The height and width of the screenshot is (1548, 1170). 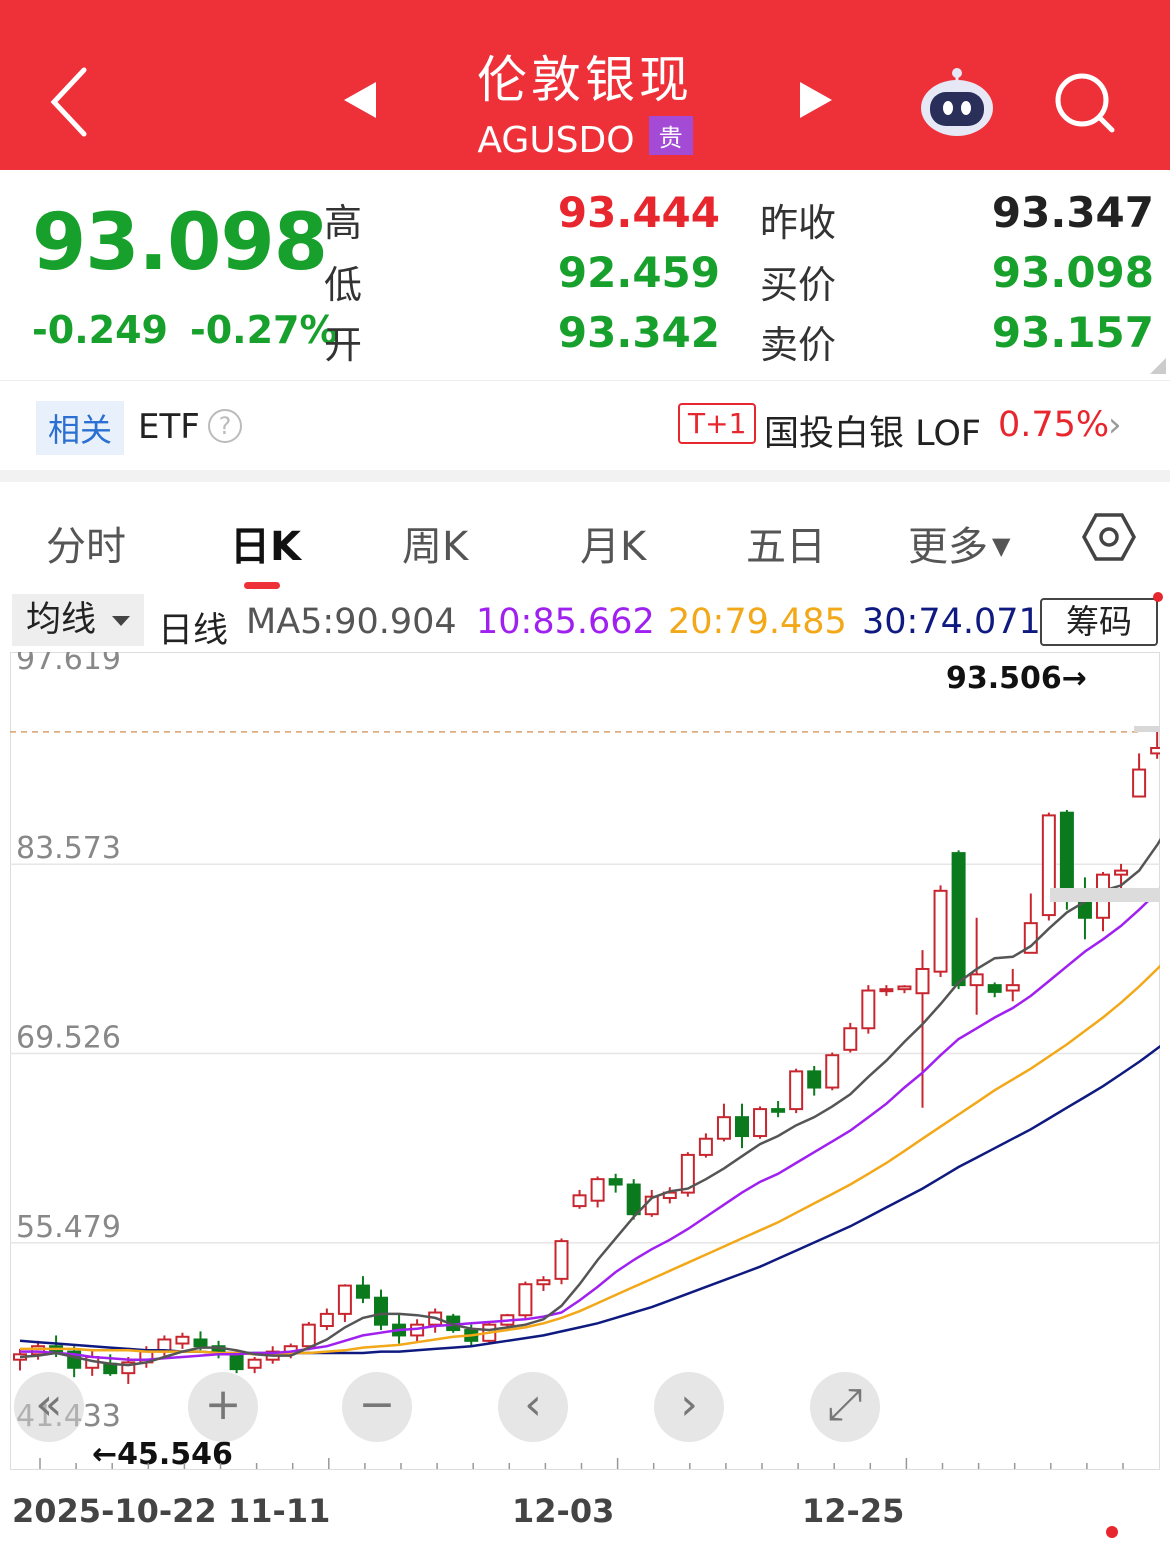 I want to click on open-label: 开, so click(x=343, y=345).